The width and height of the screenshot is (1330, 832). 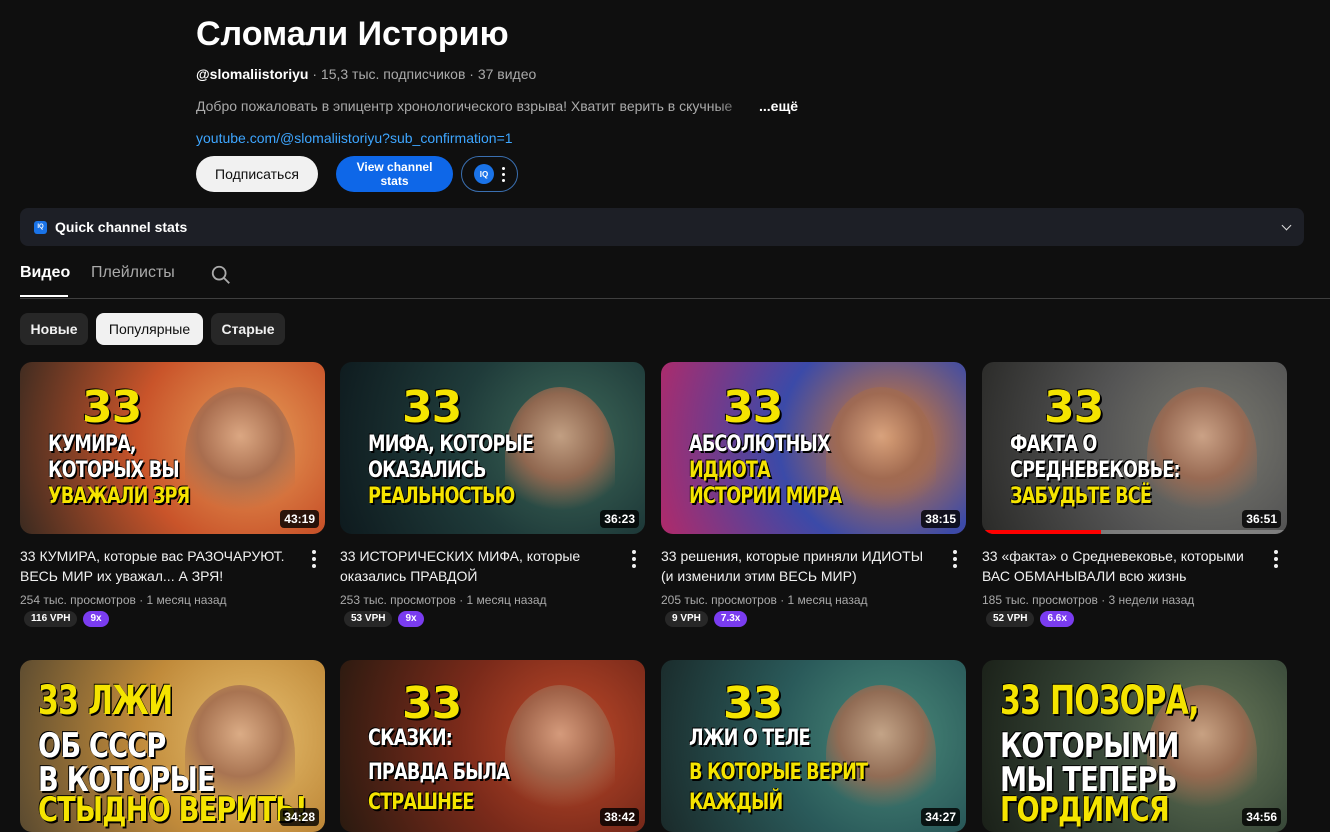 I want to click on video-thumbnail: 33 АБСОЛЮТНЫХ ИДИОТА ИСТОРИИ МИРА 38:15, so click(x=813, y=448).